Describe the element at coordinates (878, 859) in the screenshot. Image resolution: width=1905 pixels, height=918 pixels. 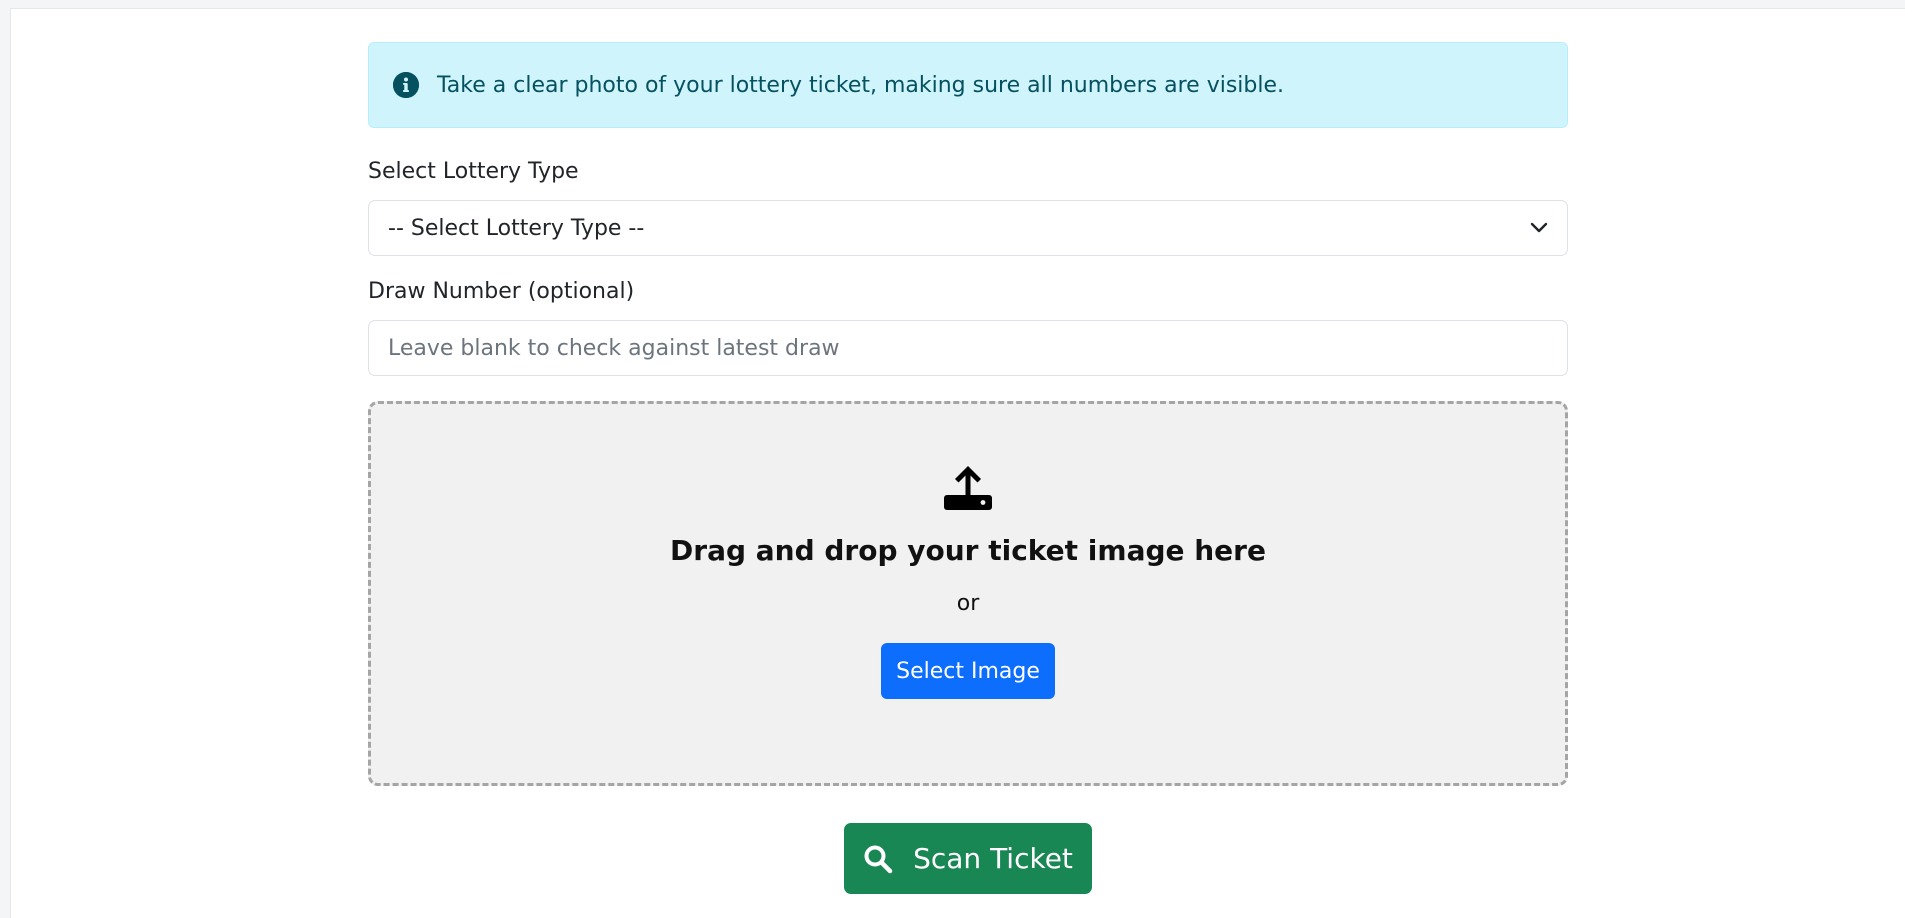
I see `search-icon` at that location.